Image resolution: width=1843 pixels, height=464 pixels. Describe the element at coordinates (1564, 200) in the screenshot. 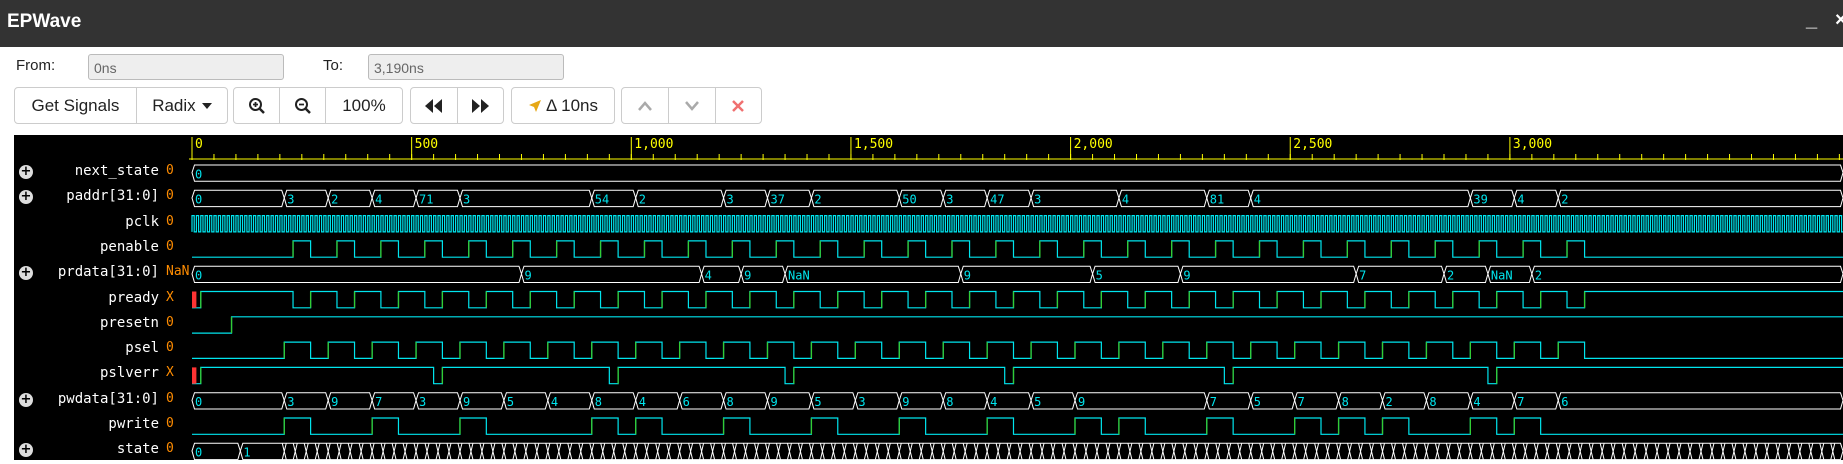

I see `bus-value: 2` at that location.